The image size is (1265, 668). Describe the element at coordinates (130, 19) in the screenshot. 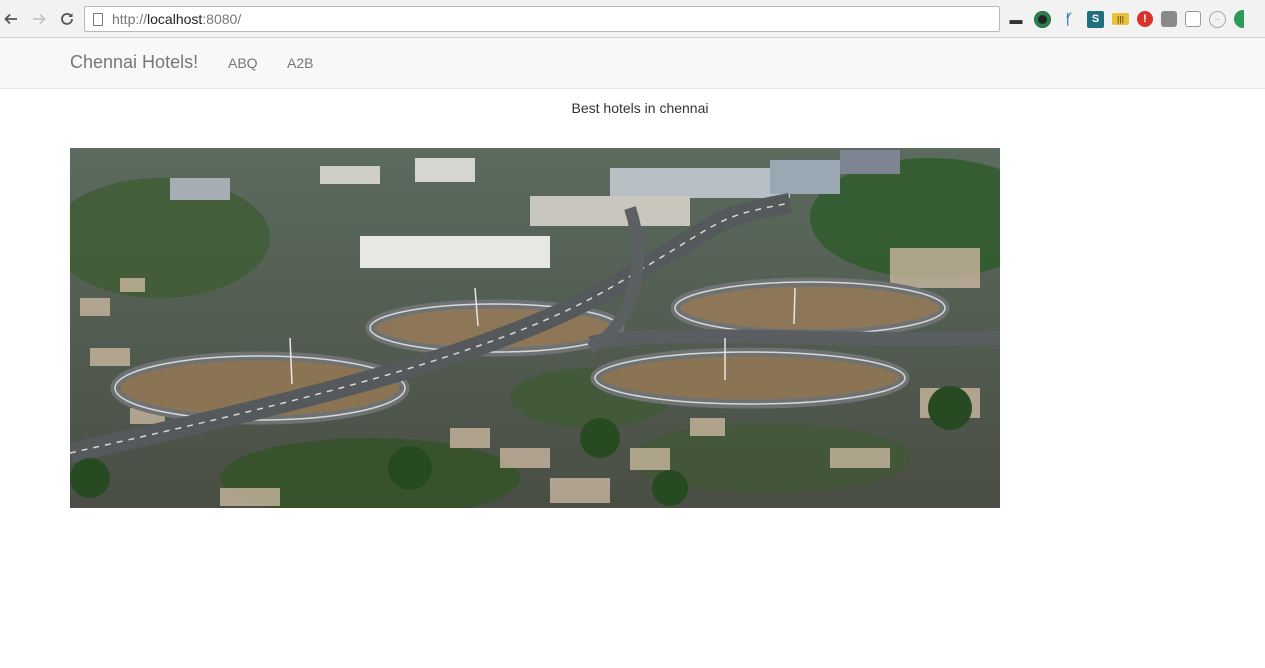

I see `url-scheme: http://` at that location.